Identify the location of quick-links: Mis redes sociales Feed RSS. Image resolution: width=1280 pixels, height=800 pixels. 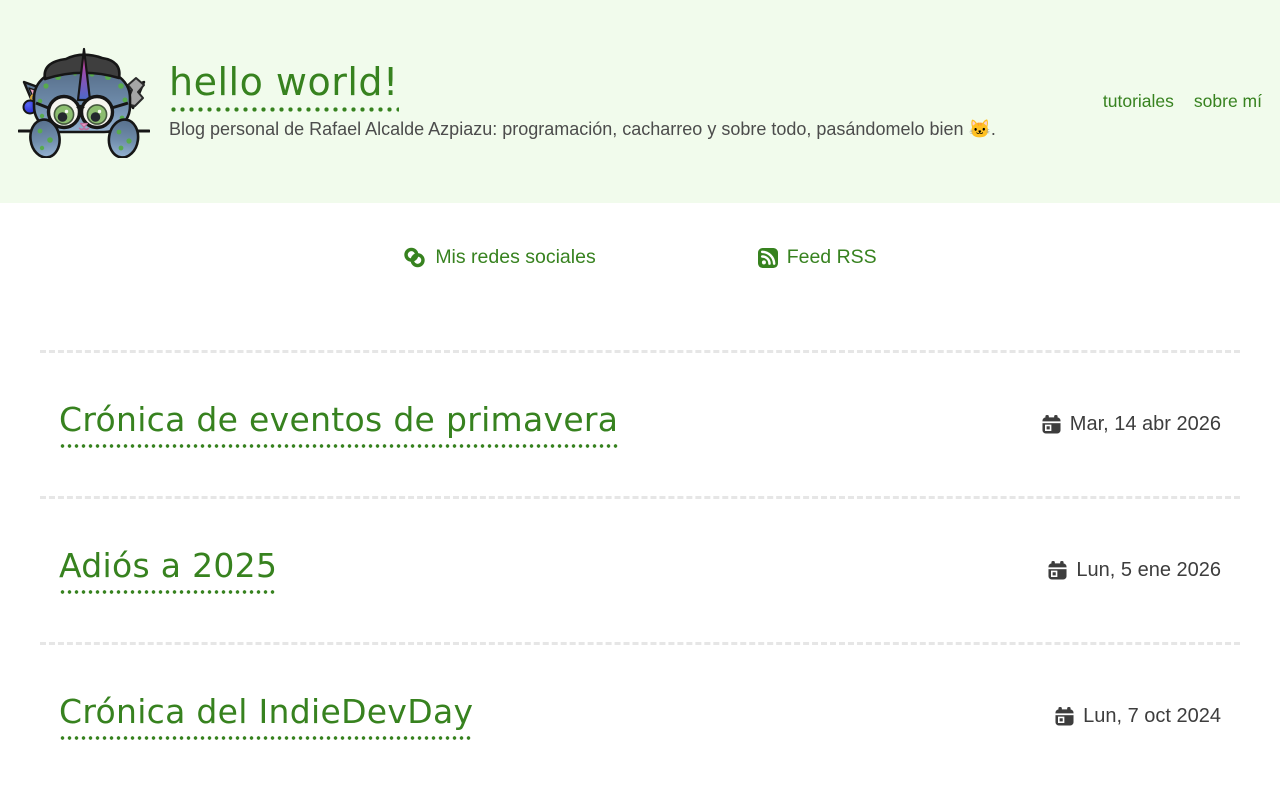
(640, 257).